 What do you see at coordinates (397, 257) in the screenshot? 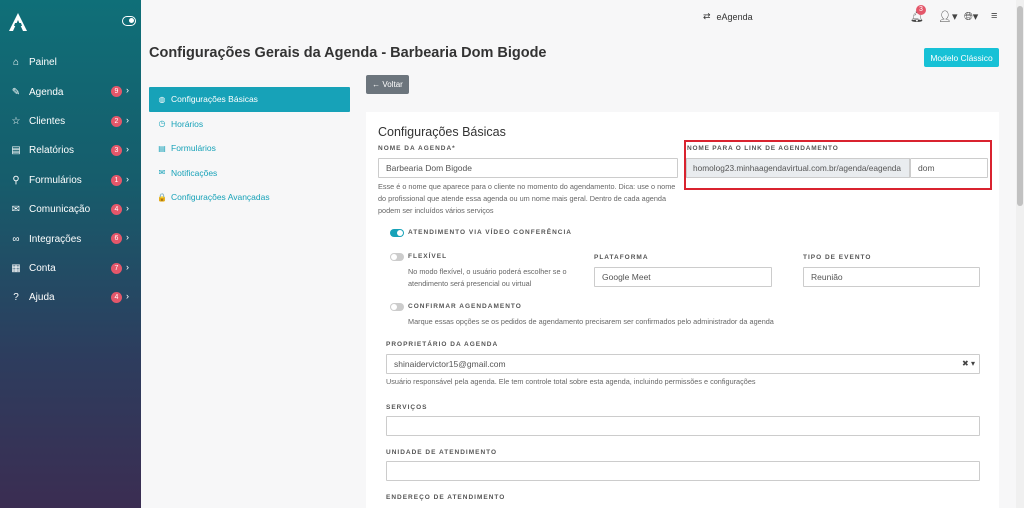
I see `flexible-toggle` at bounding box center [397, 257].